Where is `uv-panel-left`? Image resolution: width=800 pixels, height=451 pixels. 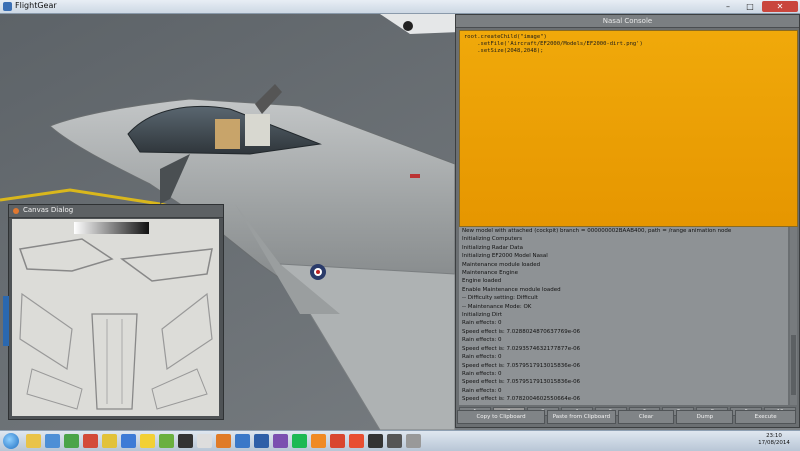 uv-panel-left is located at coordinates (54, 389).